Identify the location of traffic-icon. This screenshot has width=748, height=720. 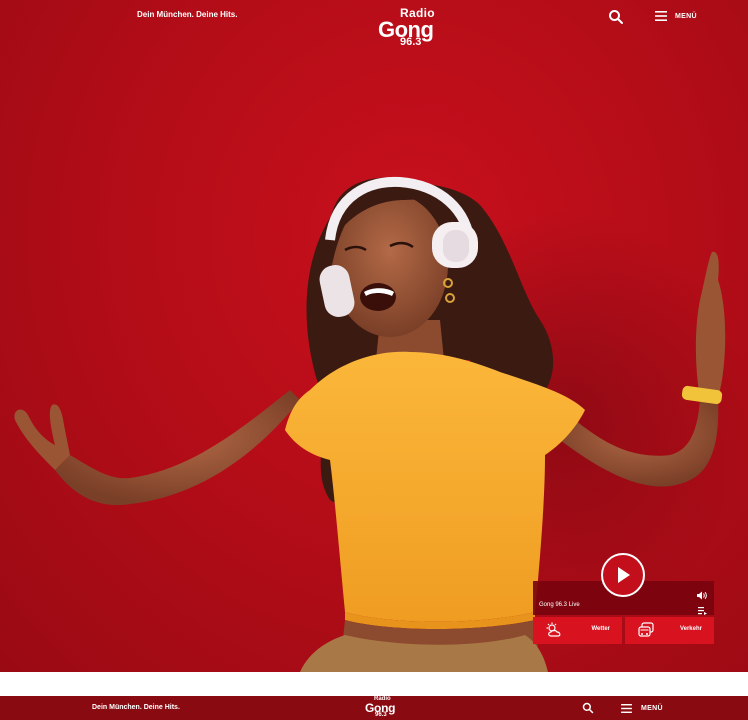
(646, 629).